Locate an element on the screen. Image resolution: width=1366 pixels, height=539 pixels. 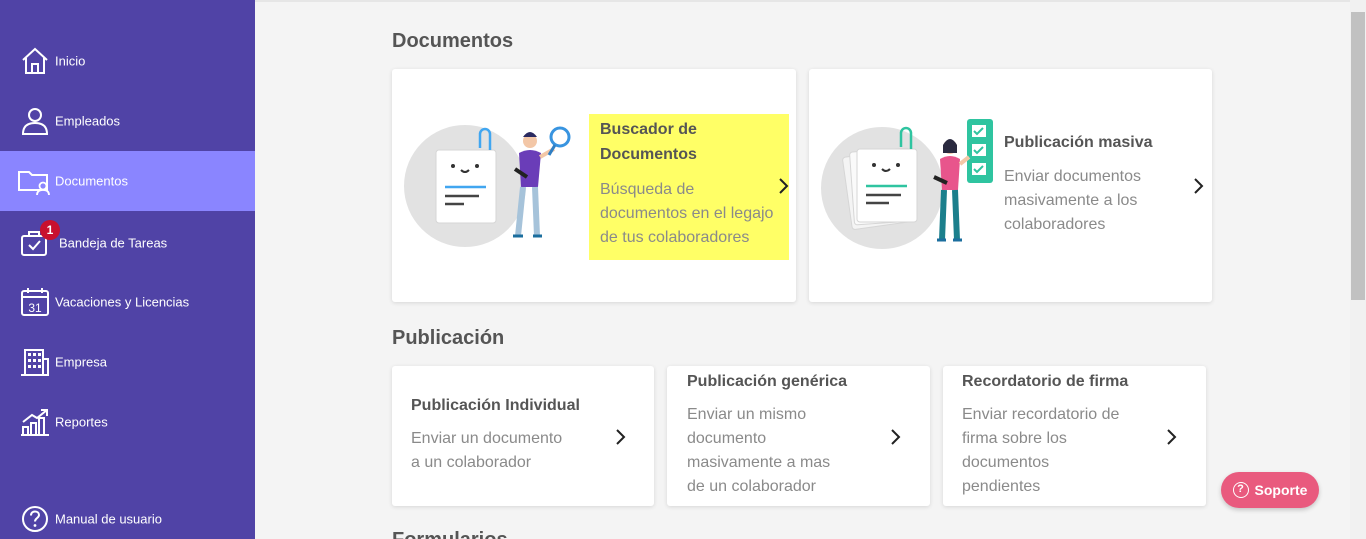
sidebar-item-inicio: Inicio is located at coordinates (127, 61).